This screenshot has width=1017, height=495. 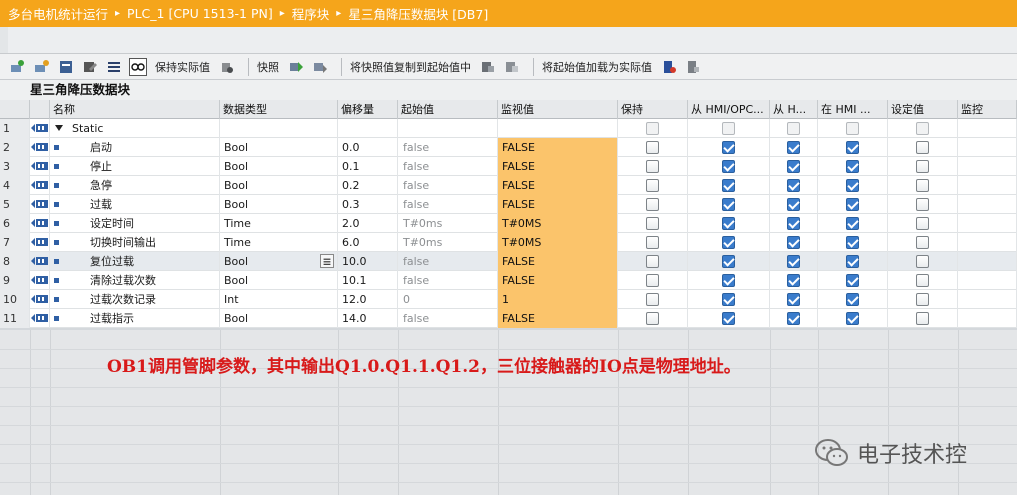 I want to click on expand-triangle-icon, so click(x=59, y=128).